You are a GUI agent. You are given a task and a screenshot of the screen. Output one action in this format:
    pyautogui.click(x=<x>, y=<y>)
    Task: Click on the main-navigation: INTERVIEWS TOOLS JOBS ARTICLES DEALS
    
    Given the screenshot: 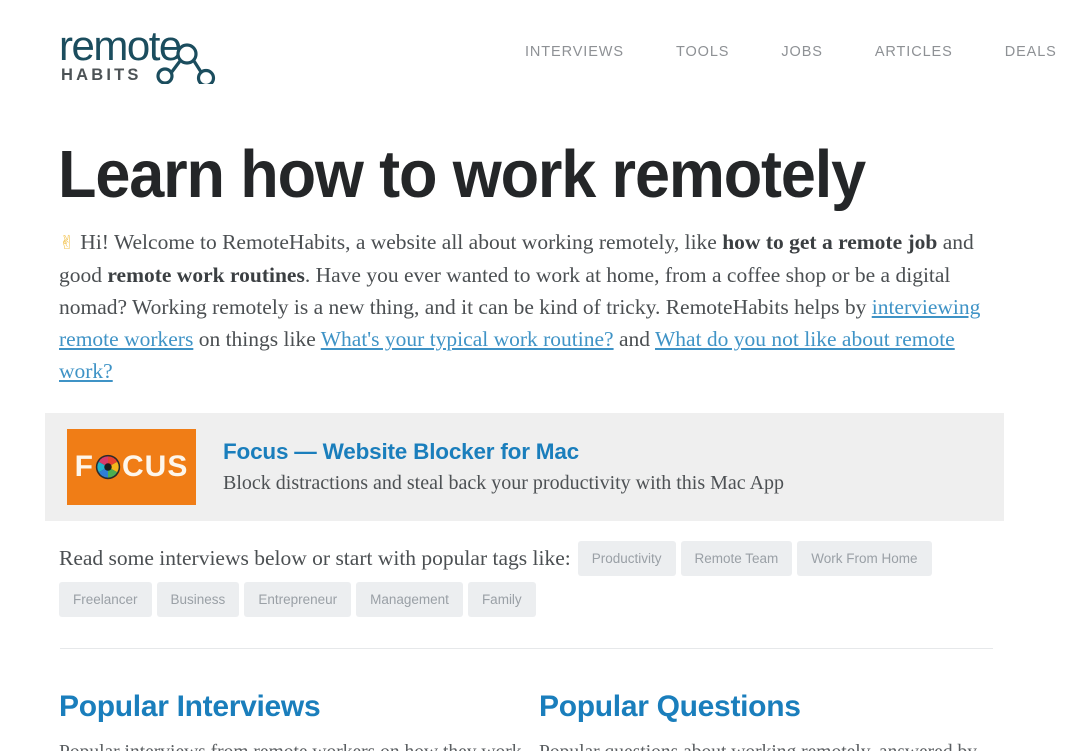 What is the action you would take?
    pyautogui.click(x=799, y=52)
    